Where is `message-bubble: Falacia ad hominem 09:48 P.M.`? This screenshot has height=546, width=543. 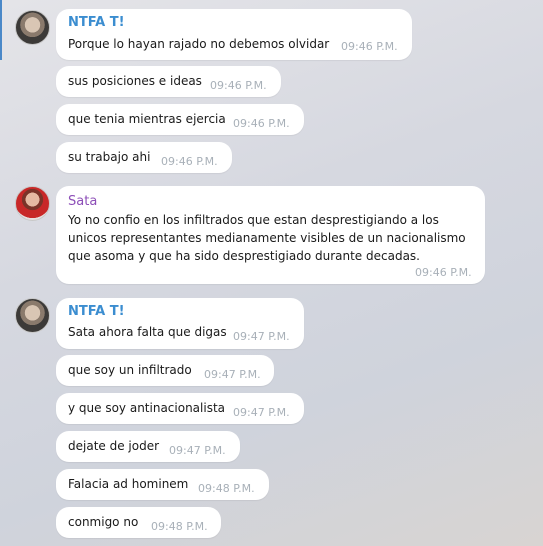 message-bubble: Falacia ad hominem 09:48 P.M. is located at coordinates (162, 484).